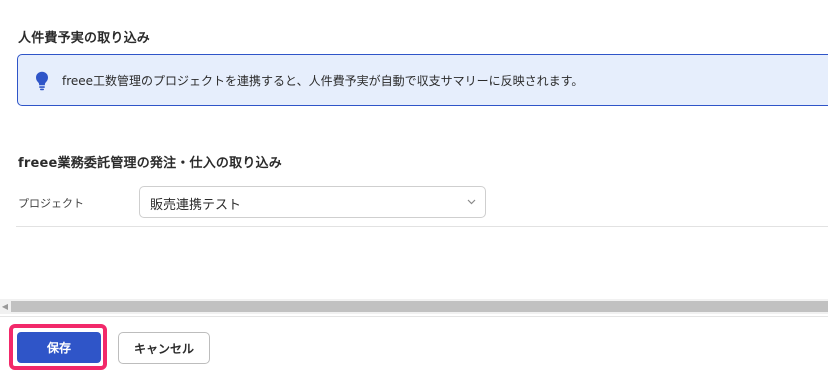 The width and height of the screenshot is (828, 375). What do you see at coordinates (84, 38) in the screenshot?
I see `personnel-import-title: 人件費予実の取り込み` at bounding box center [84, 38].